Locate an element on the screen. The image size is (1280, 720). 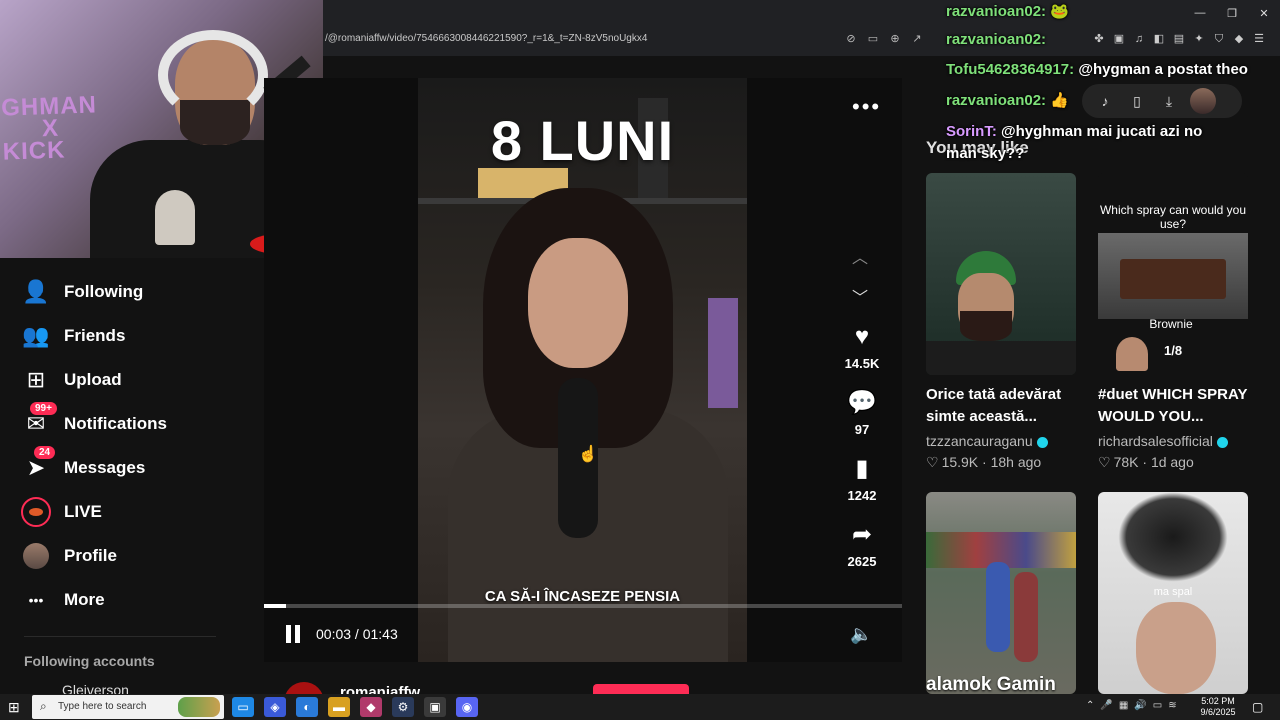
verified-icon is located at coordinates (1042, 442).